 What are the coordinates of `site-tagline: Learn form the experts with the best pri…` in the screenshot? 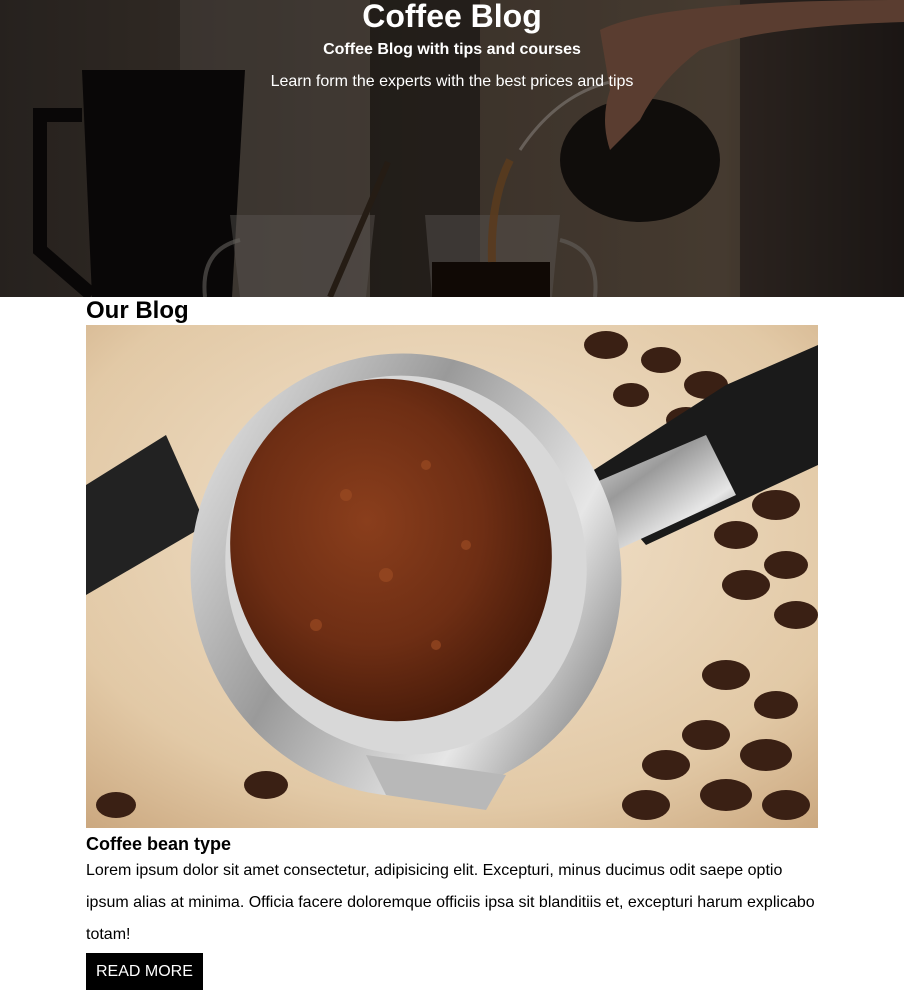 It's located at (452, 81).